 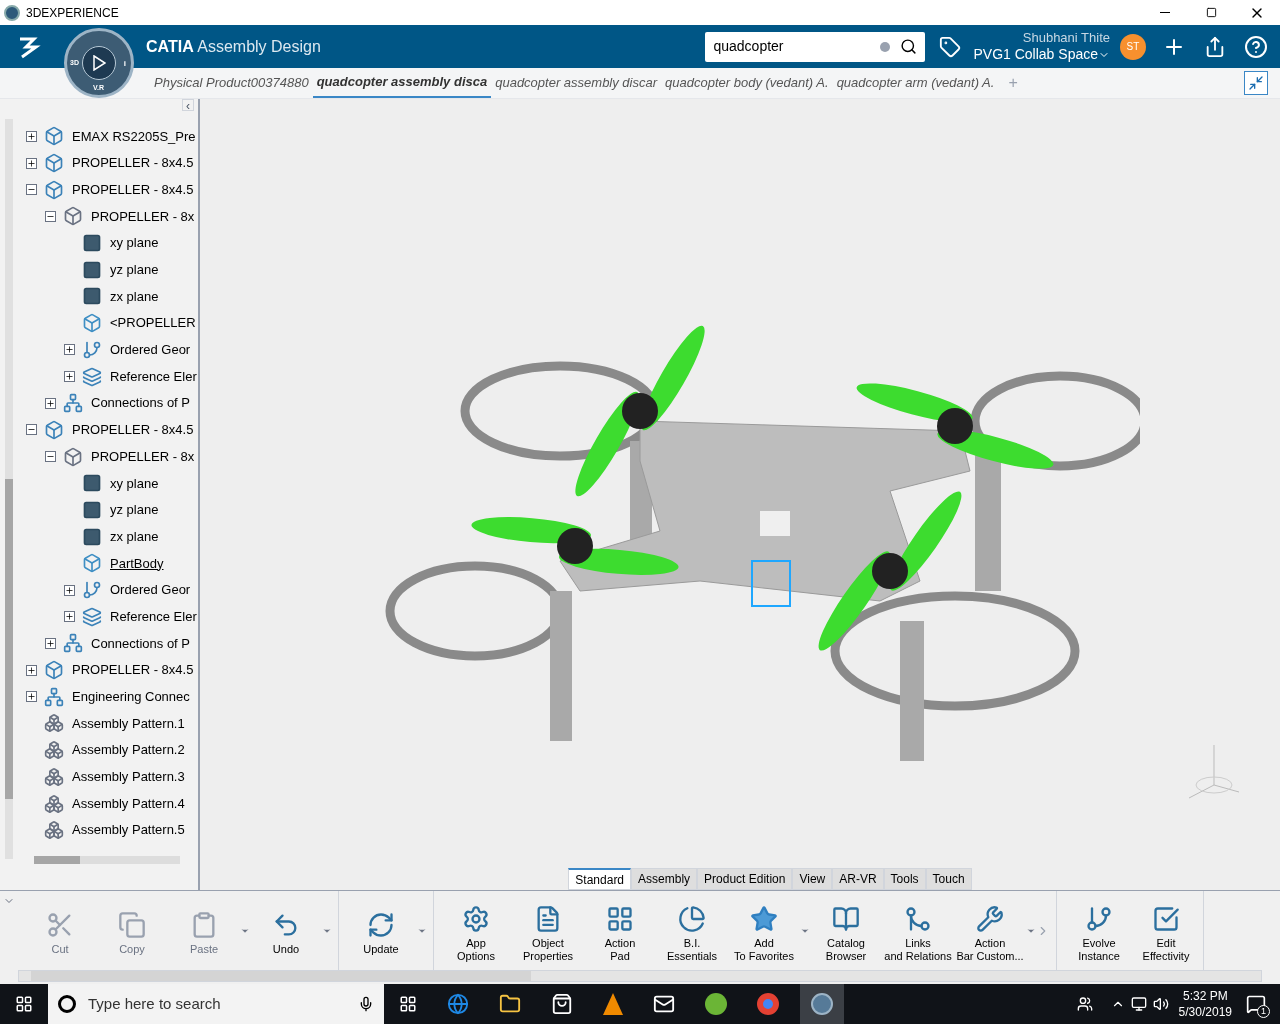 I want to click on collapse-panel-button: ‹, so click(x=188, y=105).